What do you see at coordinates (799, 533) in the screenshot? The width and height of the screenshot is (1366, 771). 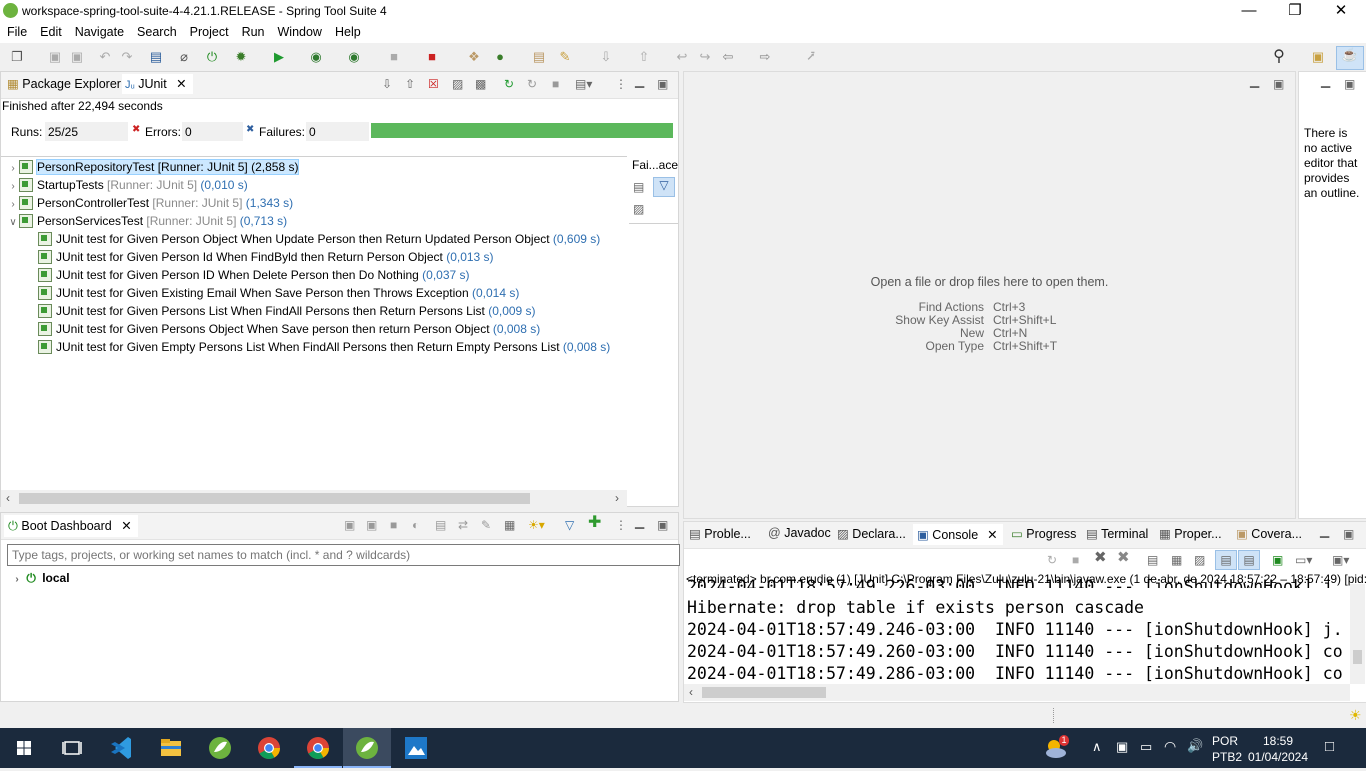 I see `tab-javadoc: @ Javadoc` at bounding box center [799, 533].